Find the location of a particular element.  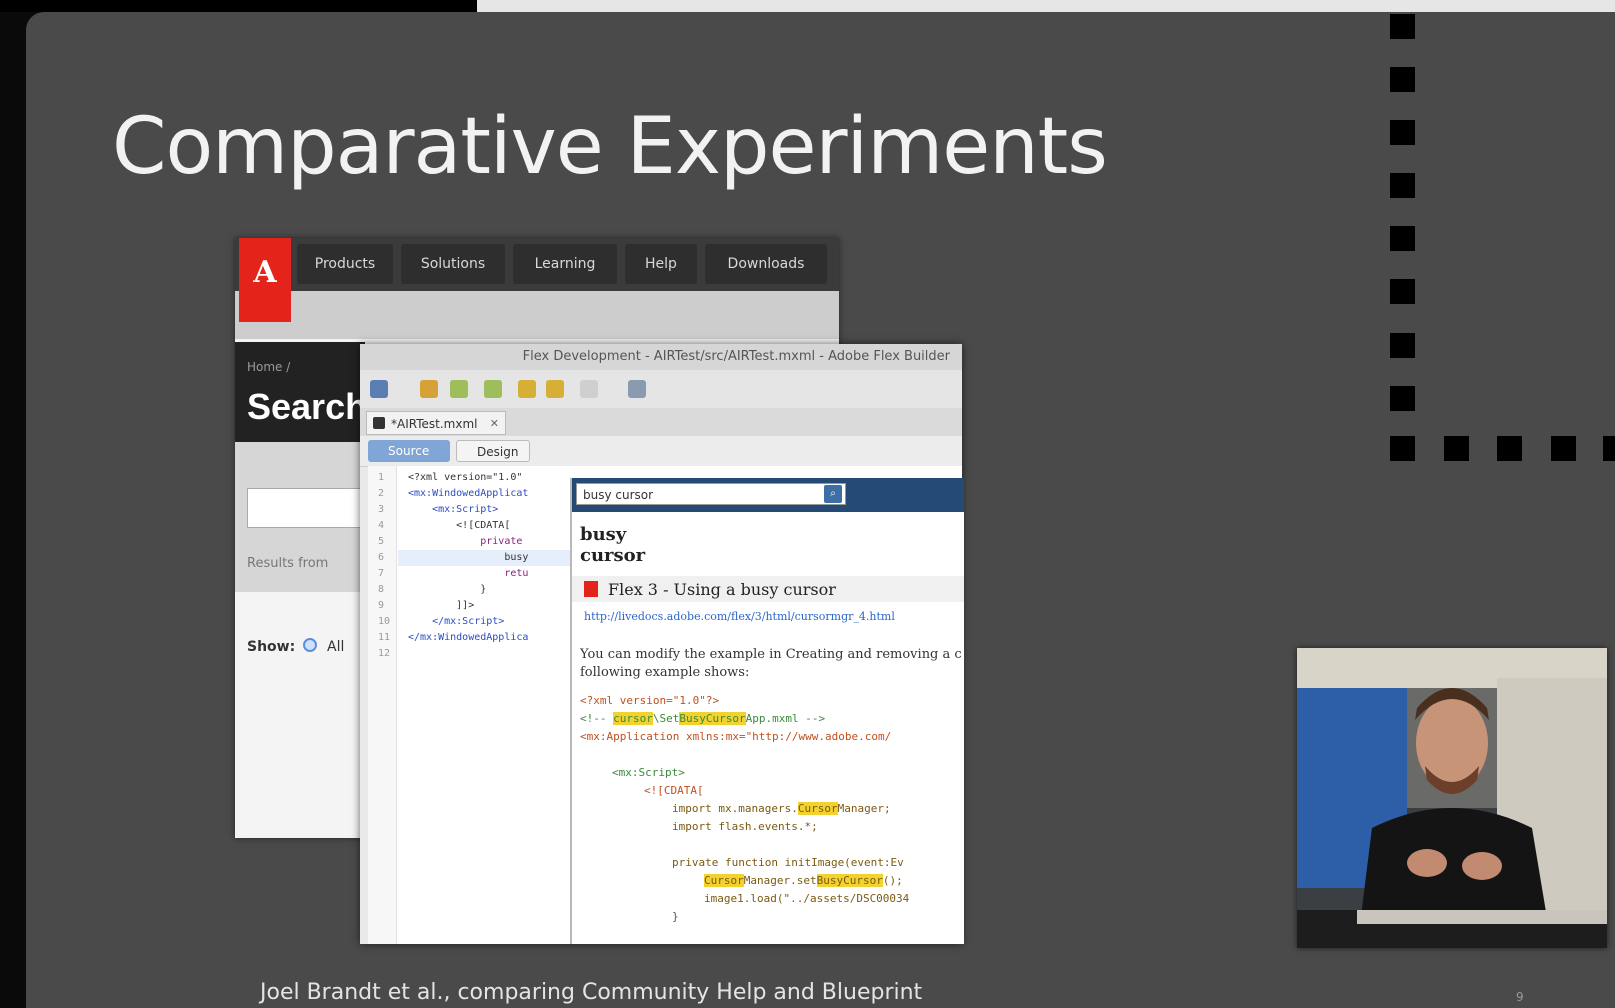

search-icon: ⌕ is located at coordinates (833, 494).